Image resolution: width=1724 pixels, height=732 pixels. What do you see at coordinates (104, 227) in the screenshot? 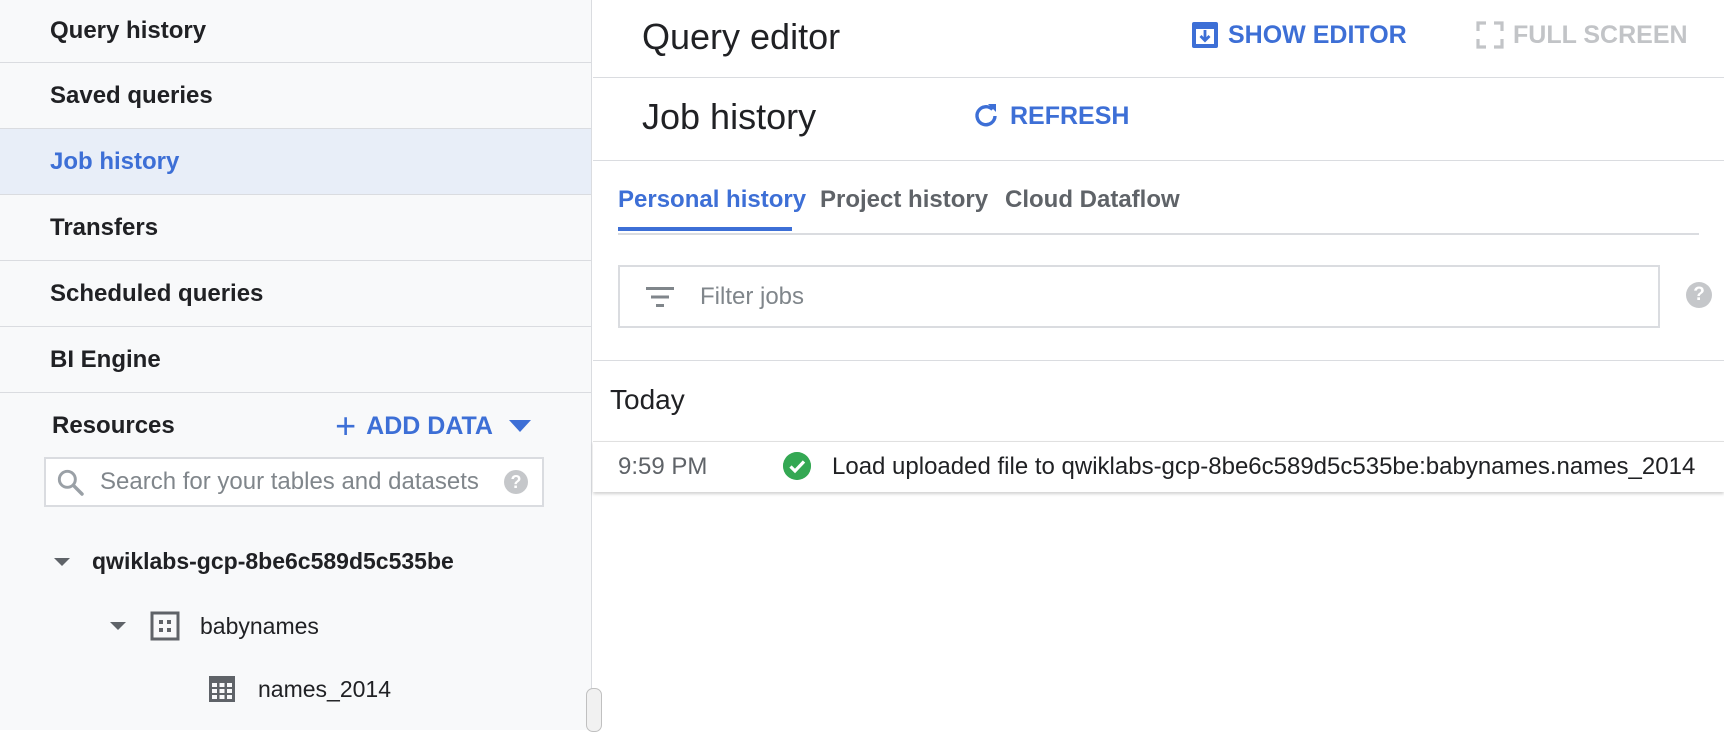
I see `sidebar-item-label: Transfers` at bounding box center [104, 227].